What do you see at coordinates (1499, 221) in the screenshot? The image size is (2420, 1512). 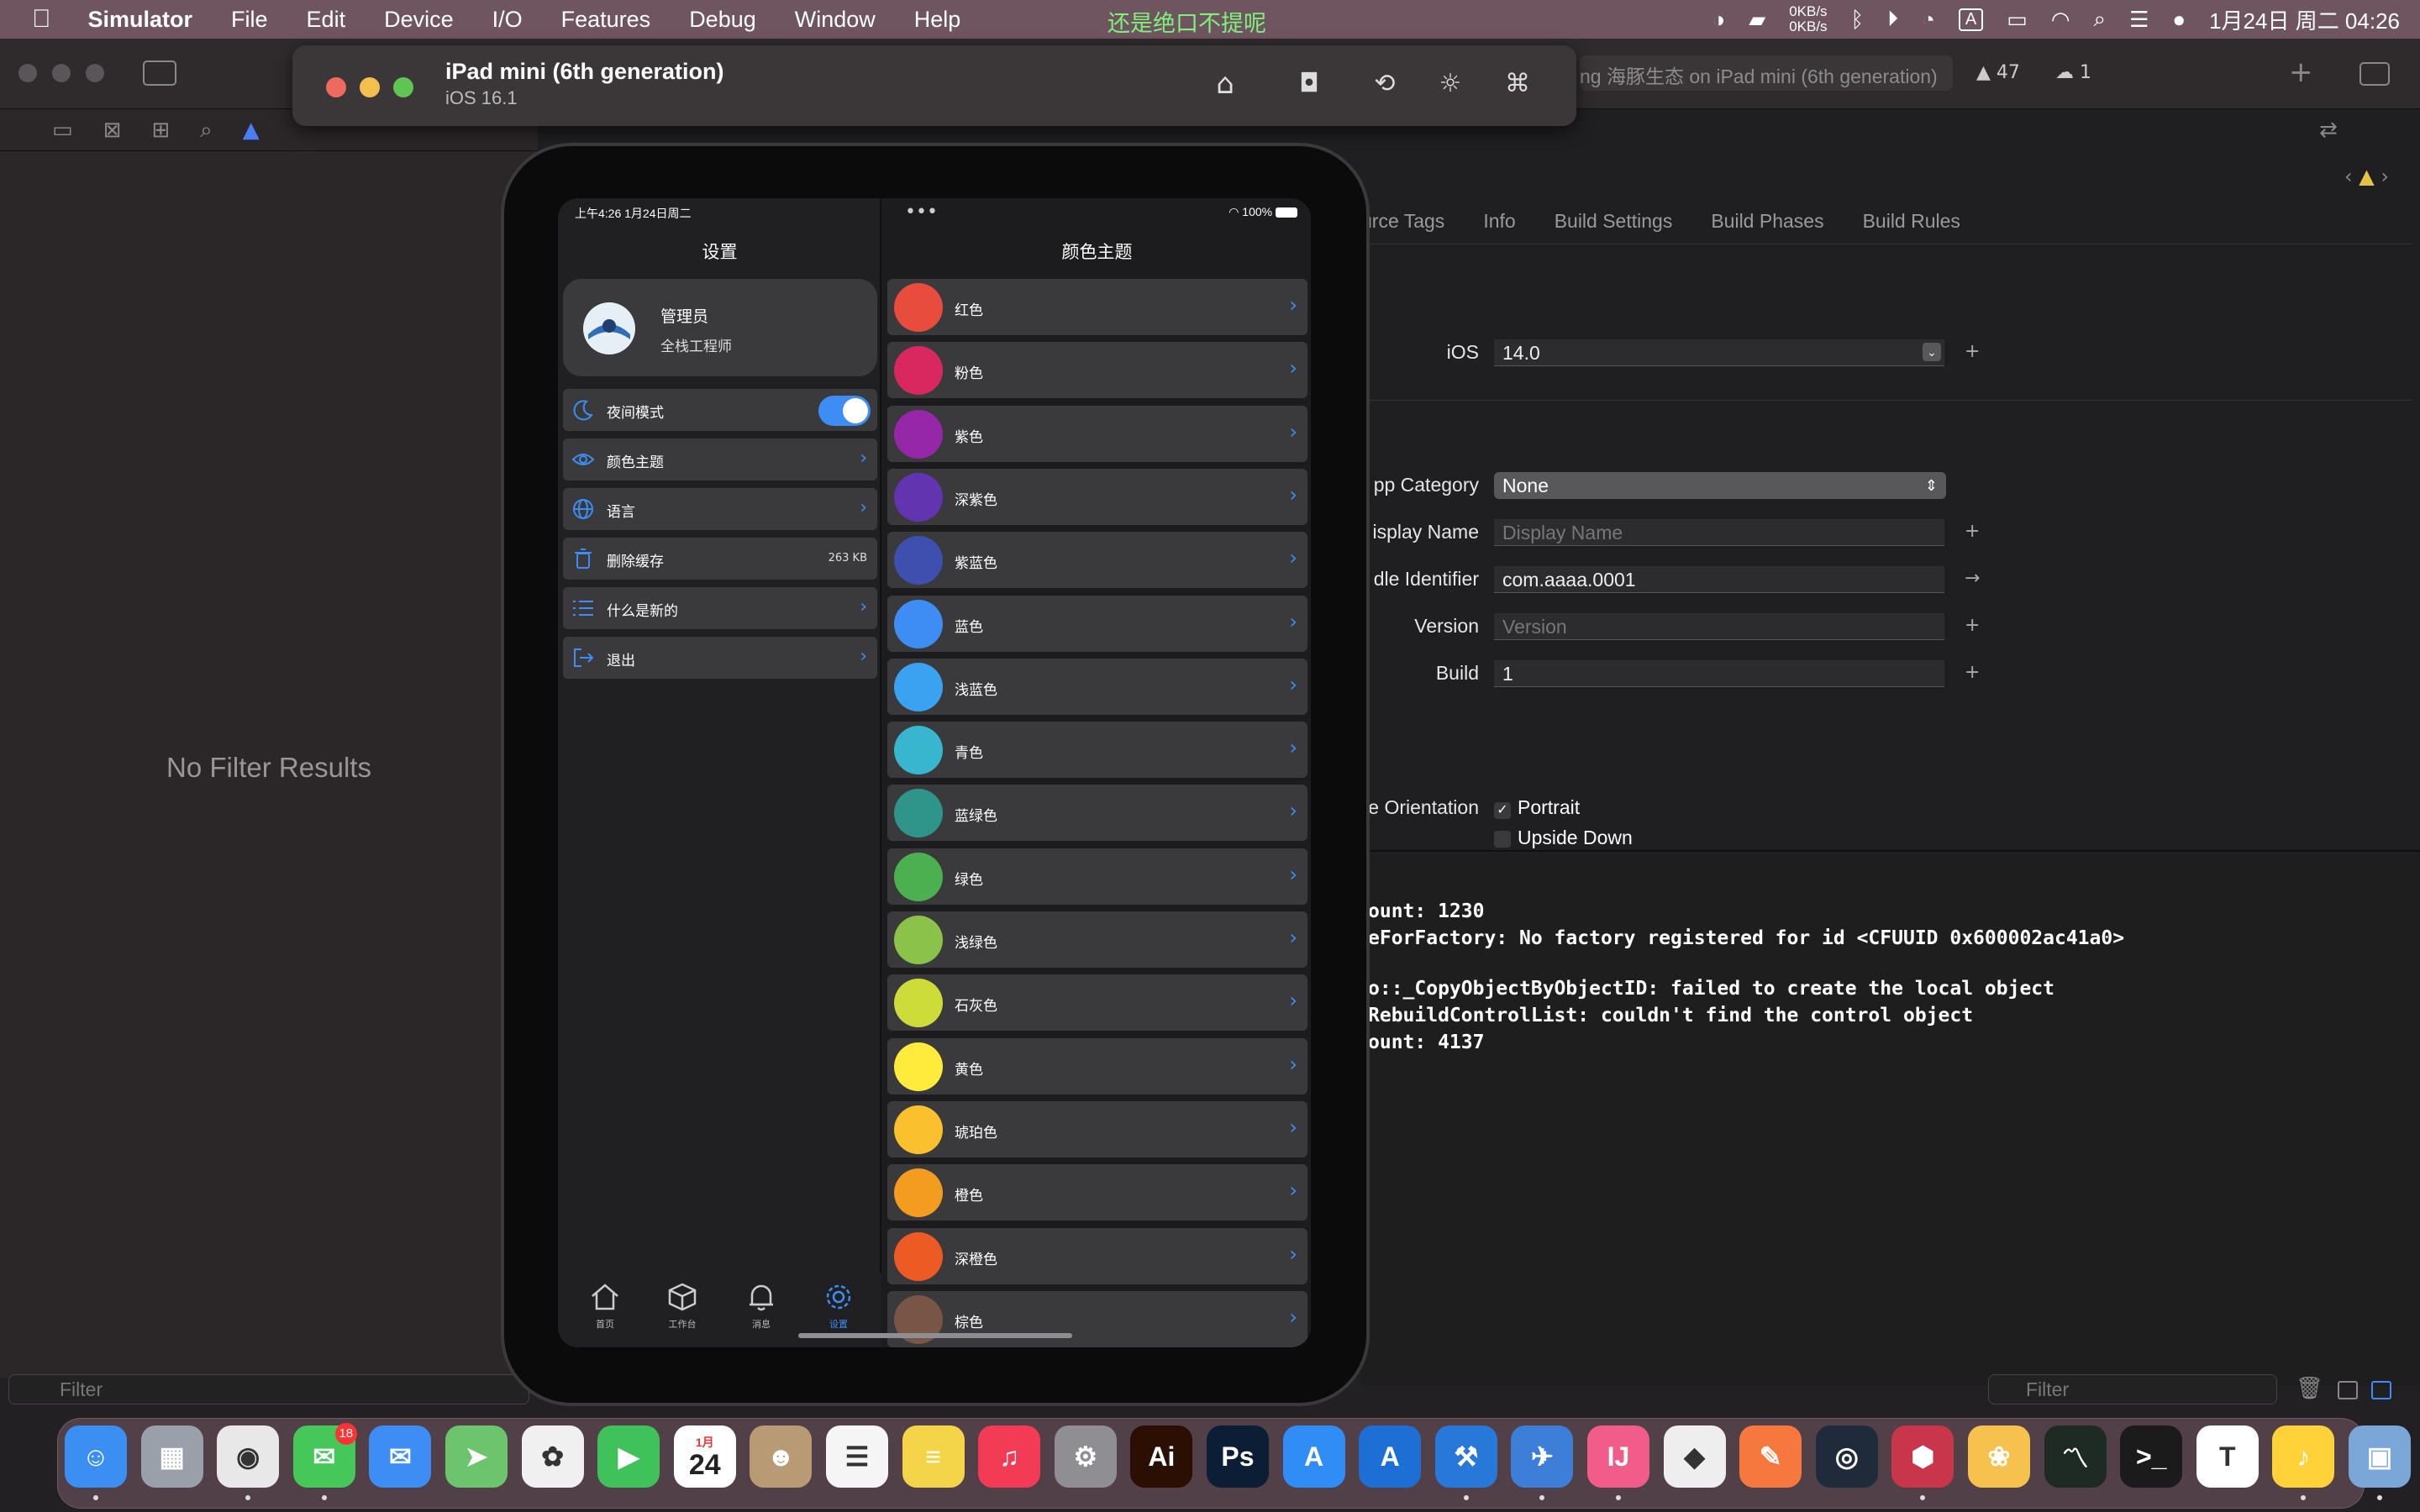 I see `tab-info: Info` at bounding box center [1499, 221].